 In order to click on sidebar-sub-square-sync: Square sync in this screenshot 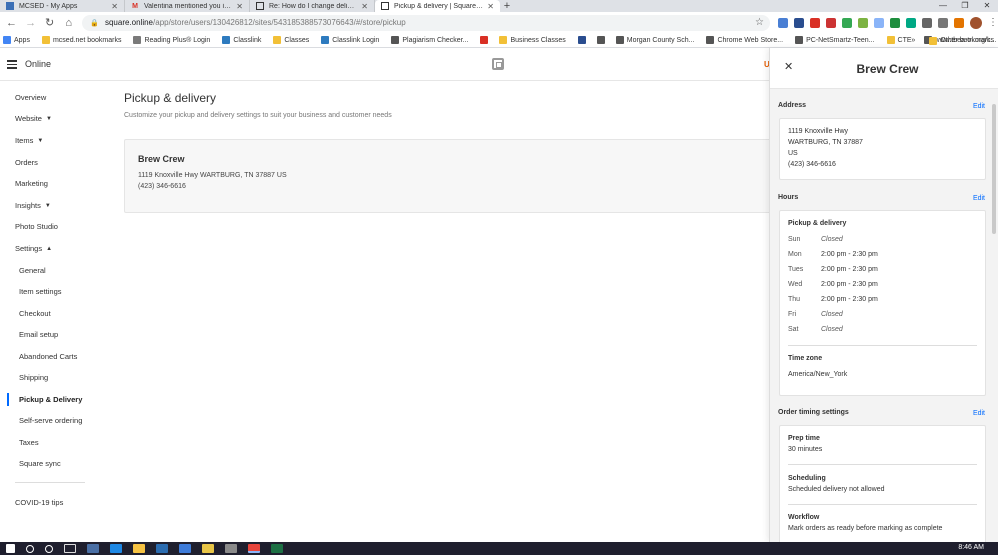, I will do `click(40, 463)`.